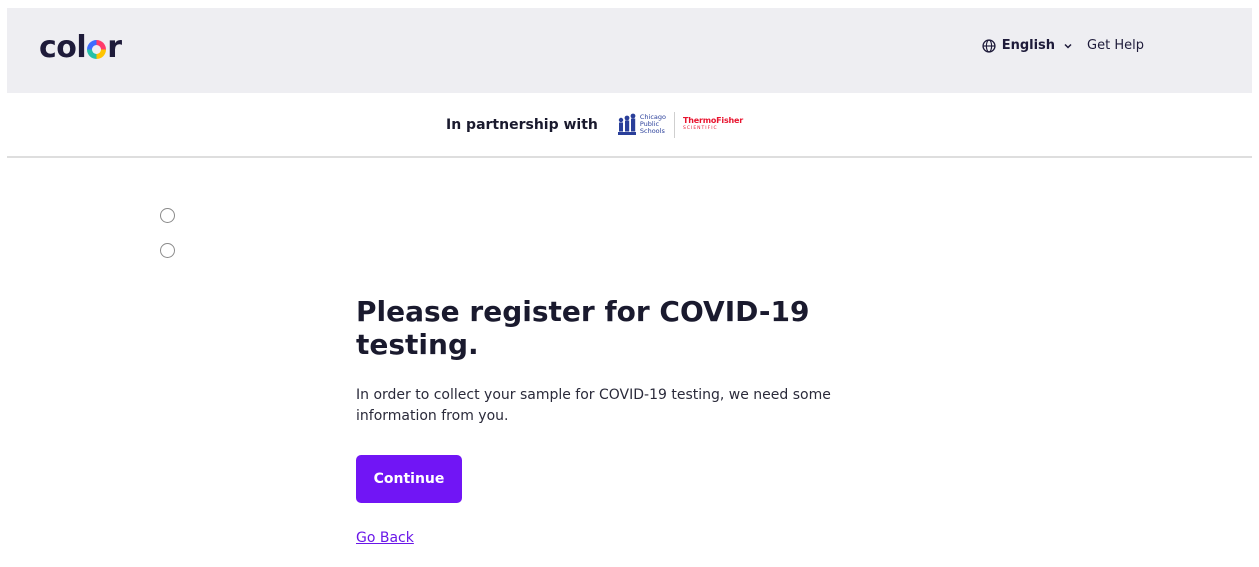  I want to click on tf-name: ThermoFisher, so click(713, 120).